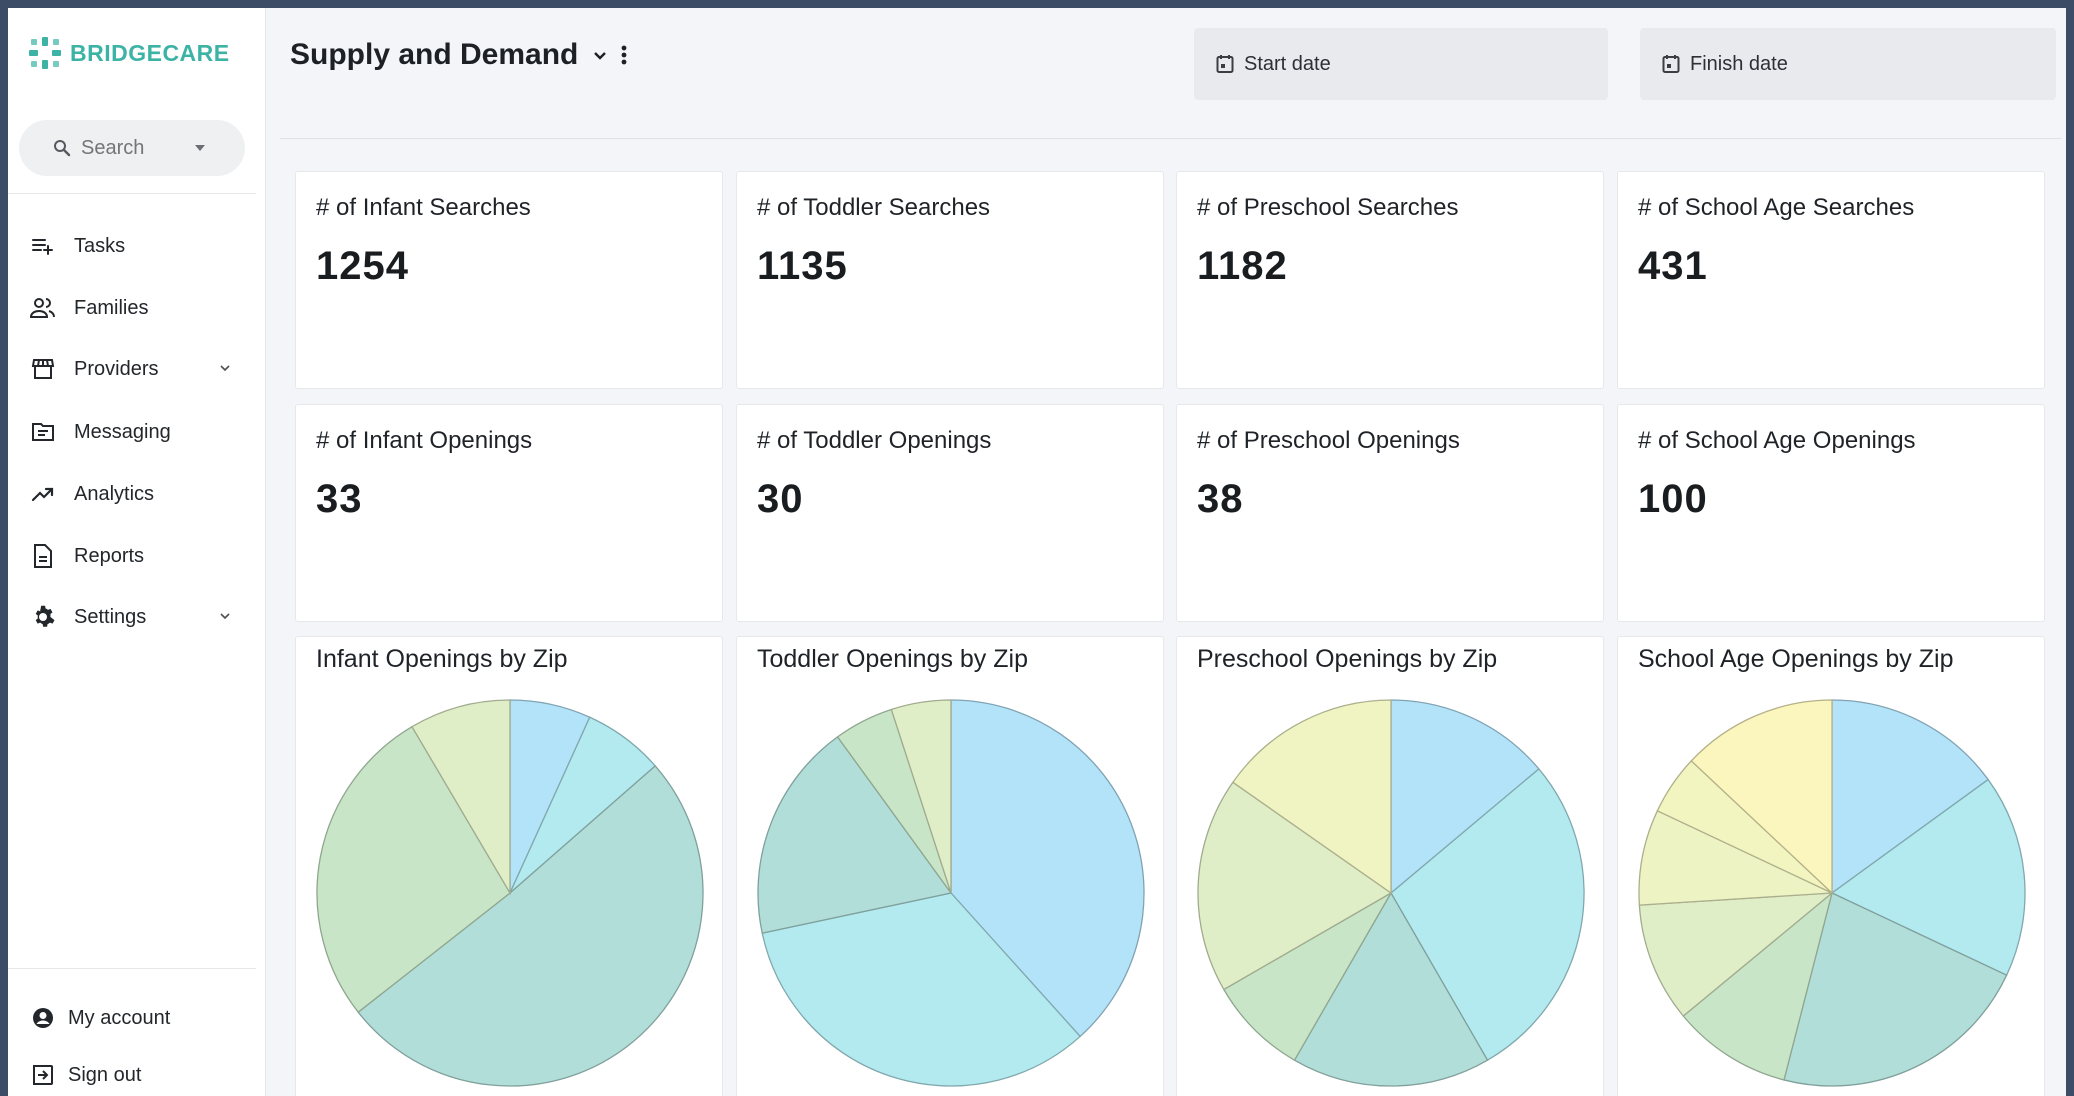 Image resolution: width=2074 pixels, height=1096 pixels. I want to click on sidebar-item-label: Reports, so click(109, 555).